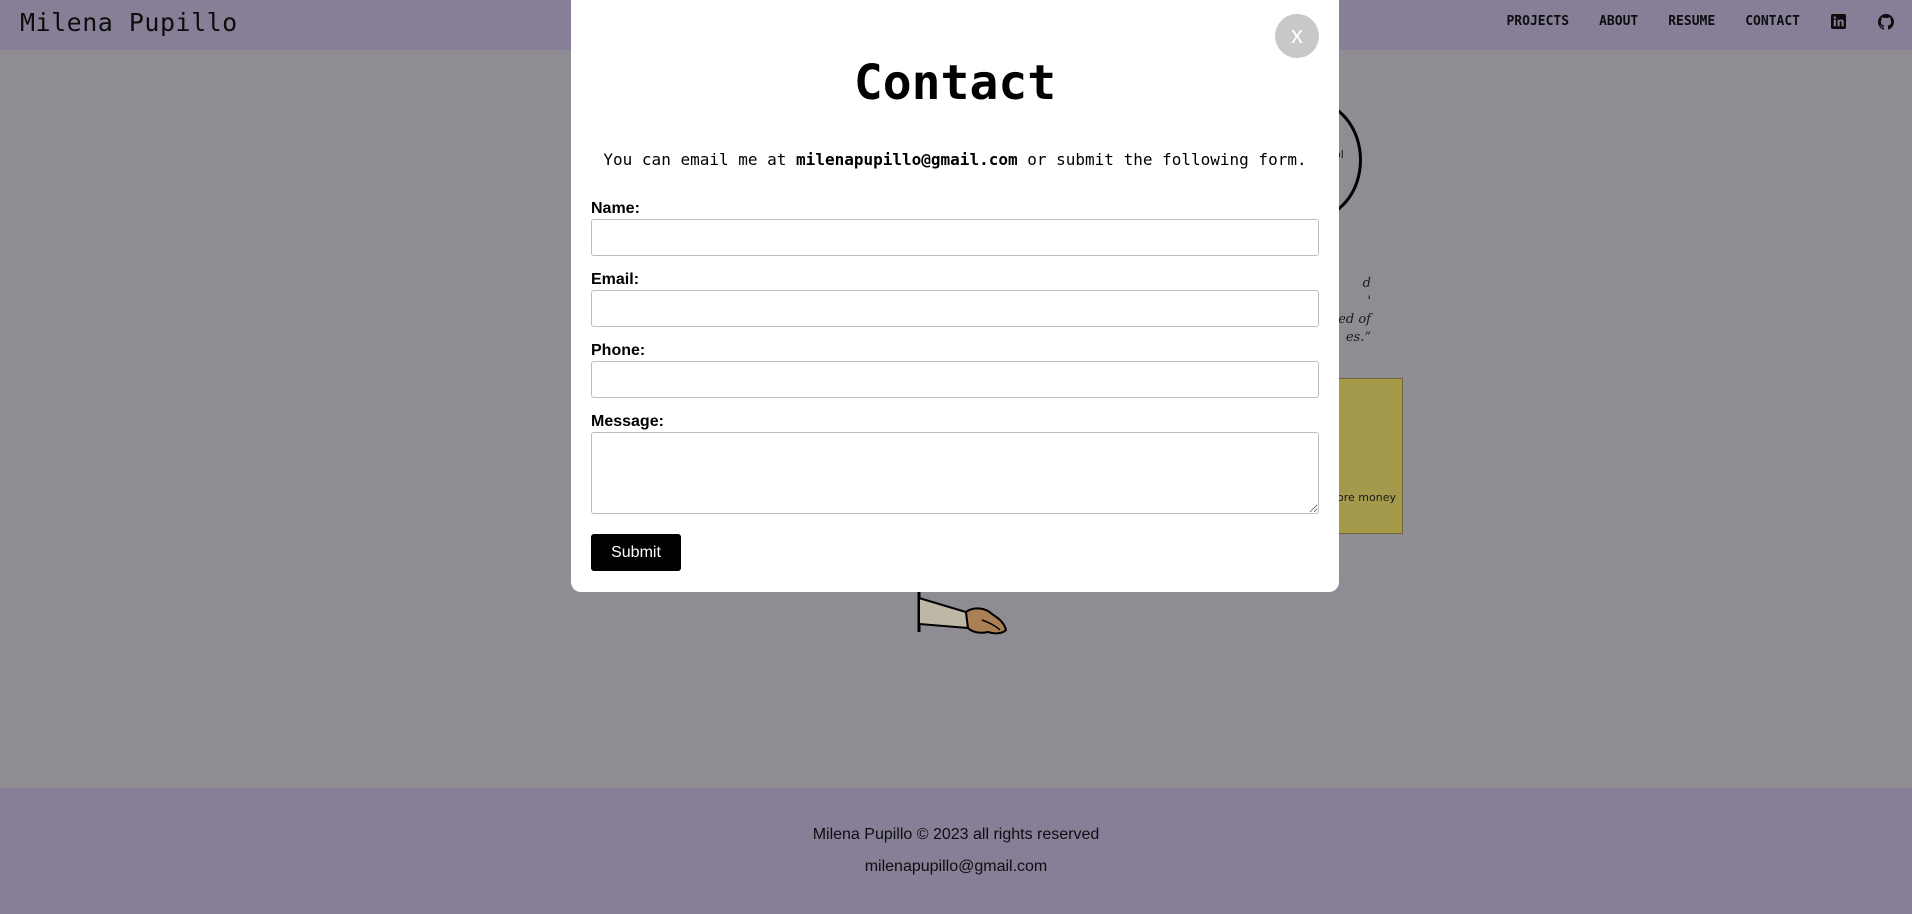 The image size is (1912, 914). I want to click on intro-prefix: You can email me at, so click(700, 159).